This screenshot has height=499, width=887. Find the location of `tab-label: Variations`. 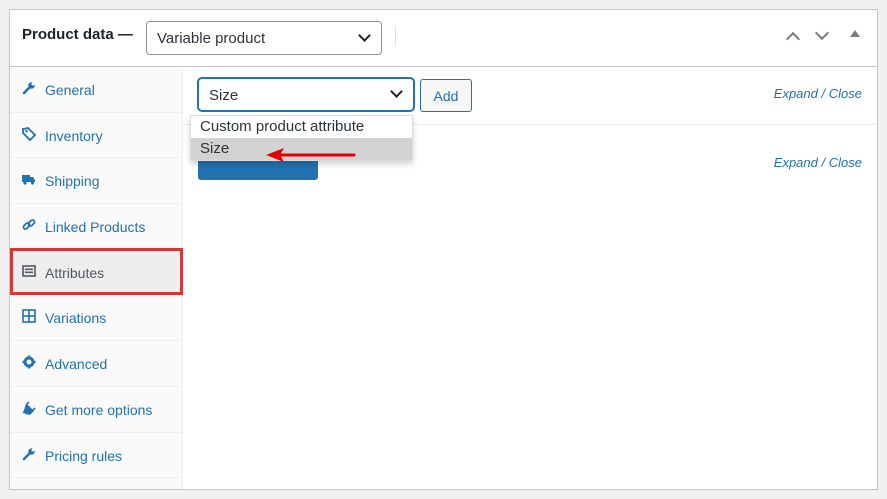

tab-label: Variations is located at coordinates (76, 318).